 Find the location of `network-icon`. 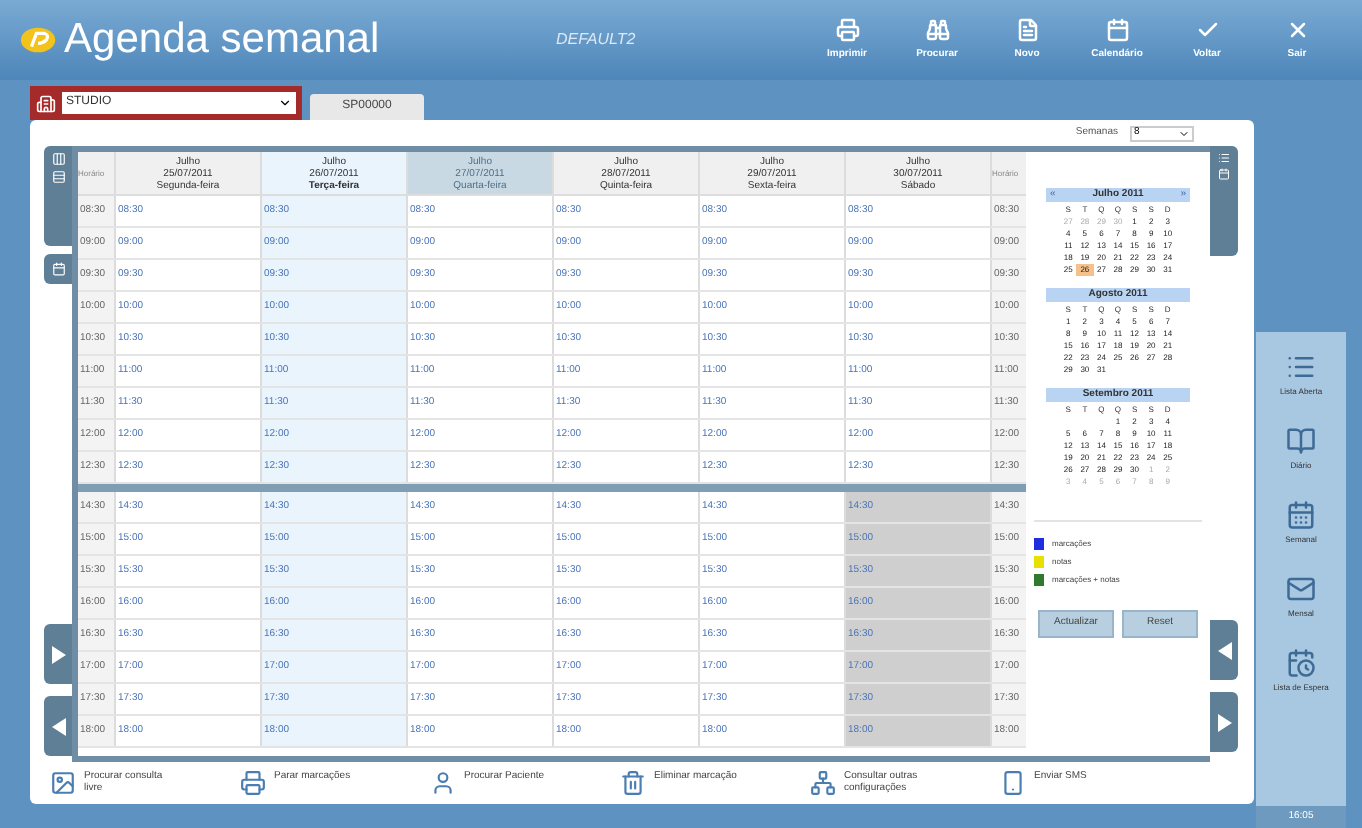

network-icon is located at coordinates (823, 782).